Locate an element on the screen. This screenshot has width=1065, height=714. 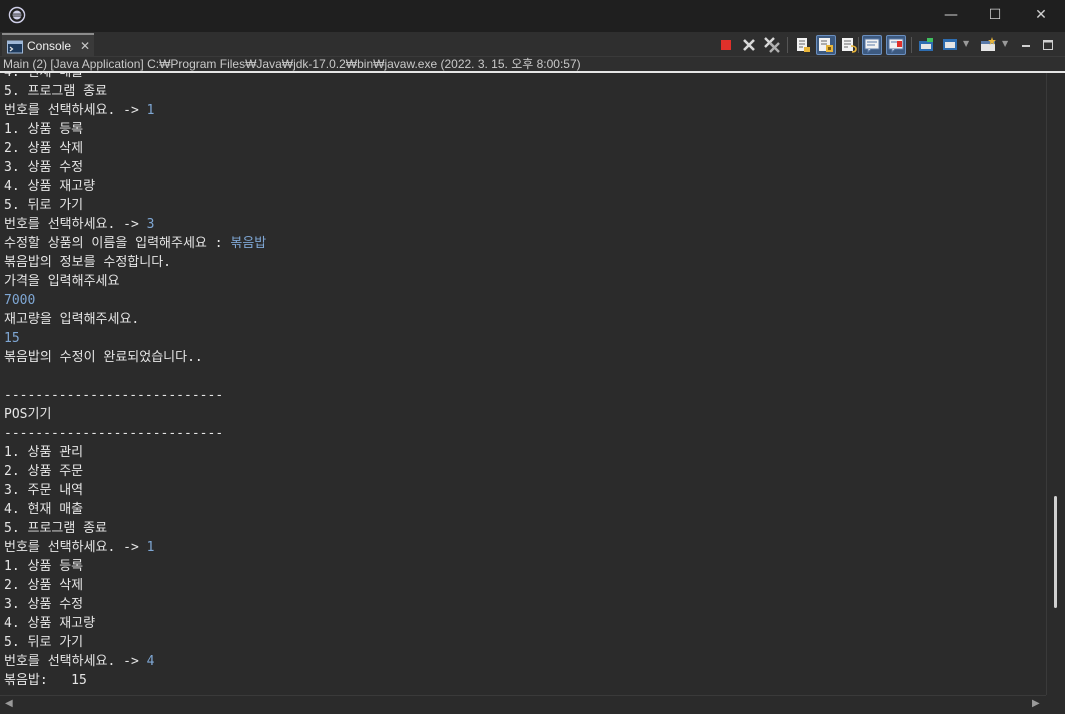
console-line: 볶음밥: 15 is located at coordinates (524, 680).